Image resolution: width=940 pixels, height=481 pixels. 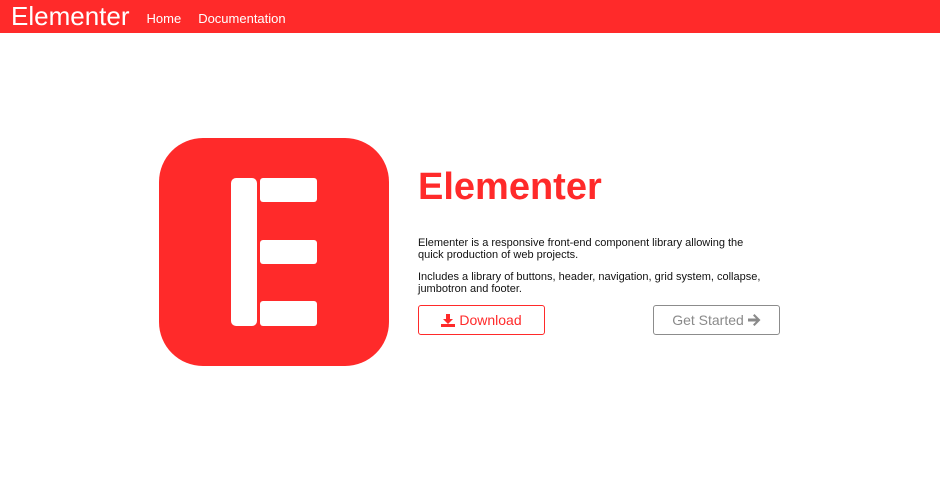 I want to click on download-button-label: Download, so click(x=490, y=320).